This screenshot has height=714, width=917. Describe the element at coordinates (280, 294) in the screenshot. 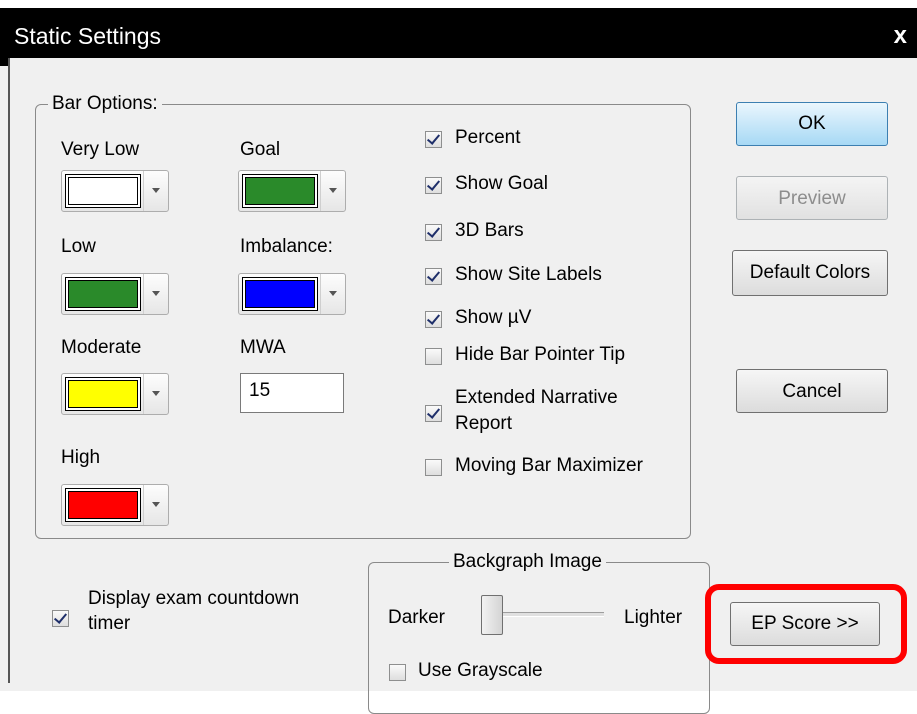

I see `imbalance-color-swatch` at that location.